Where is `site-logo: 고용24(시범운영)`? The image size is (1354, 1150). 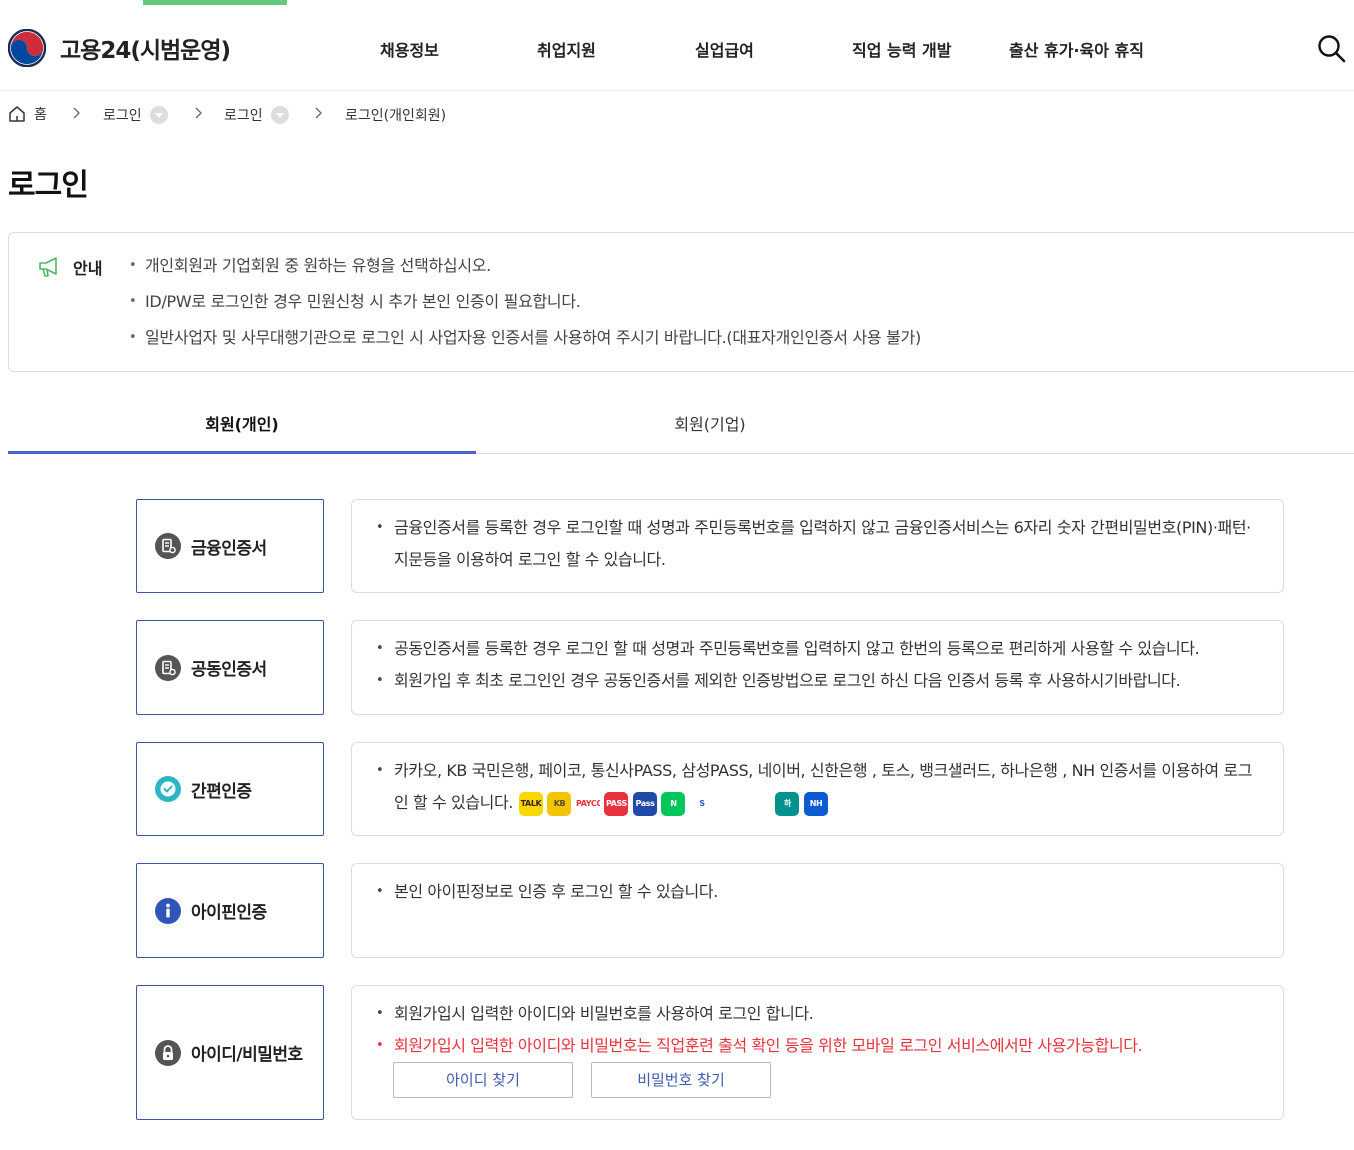
site-logo: 고용24(시범운영) is located at coordinates (119, 48).